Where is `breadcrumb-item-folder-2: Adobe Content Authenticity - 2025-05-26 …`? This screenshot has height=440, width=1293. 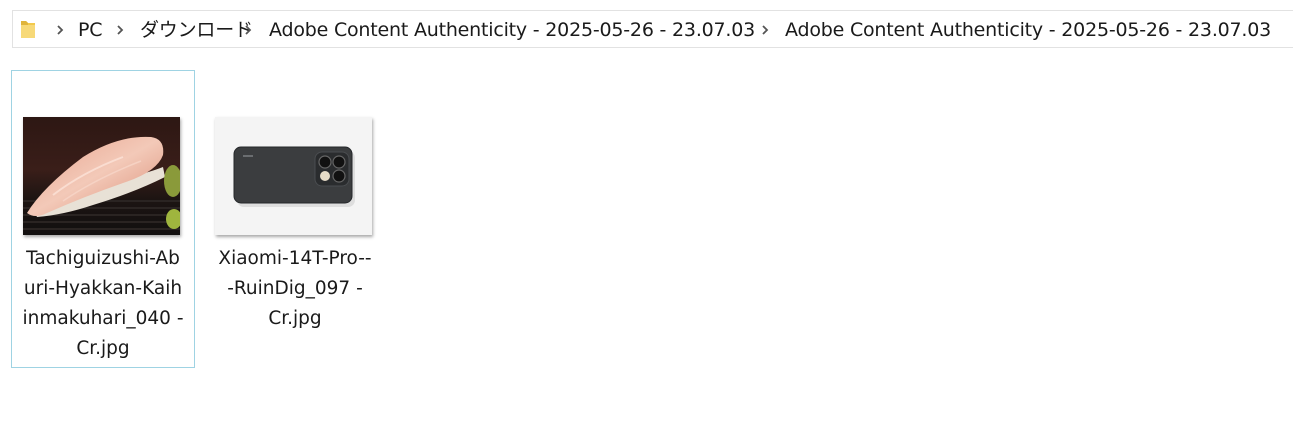
breadcrumb-item-folder-2: Adobe Content Authenticity - 2025-05-26 … is located at coordinates (1028, 30).